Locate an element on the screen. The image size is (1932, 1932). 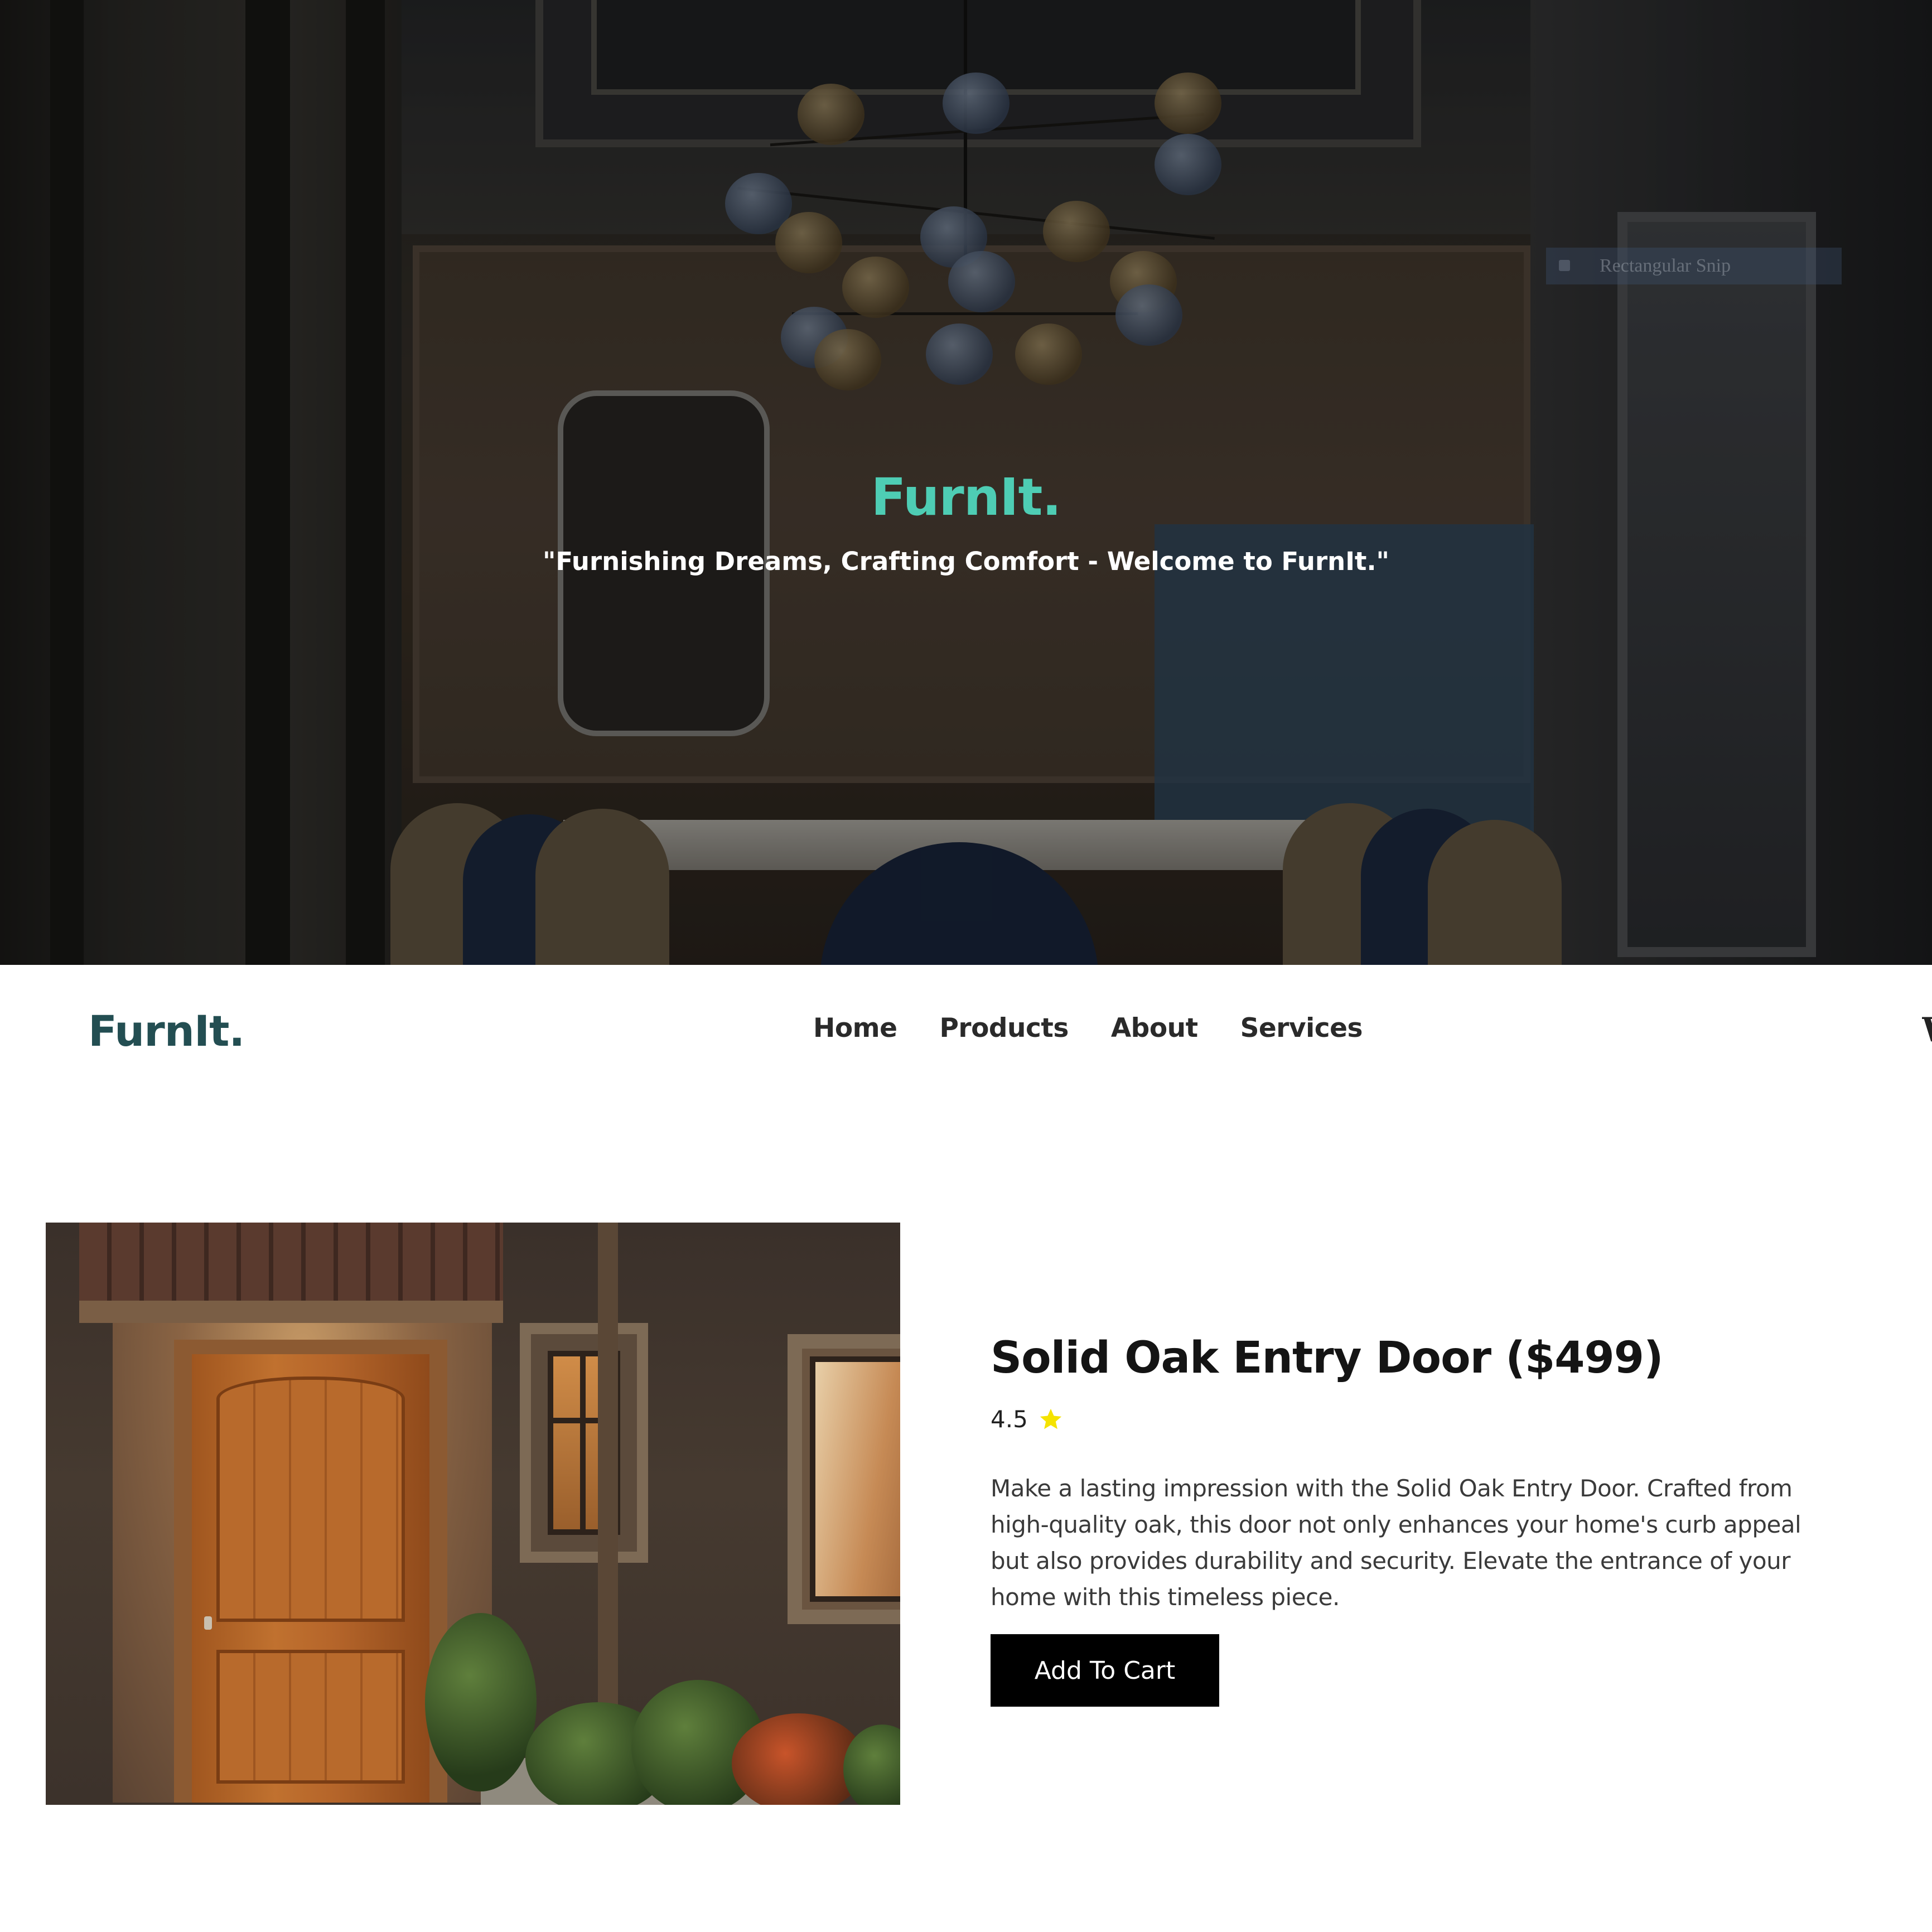
door-top-panel is located at coordinates (310, 1499).